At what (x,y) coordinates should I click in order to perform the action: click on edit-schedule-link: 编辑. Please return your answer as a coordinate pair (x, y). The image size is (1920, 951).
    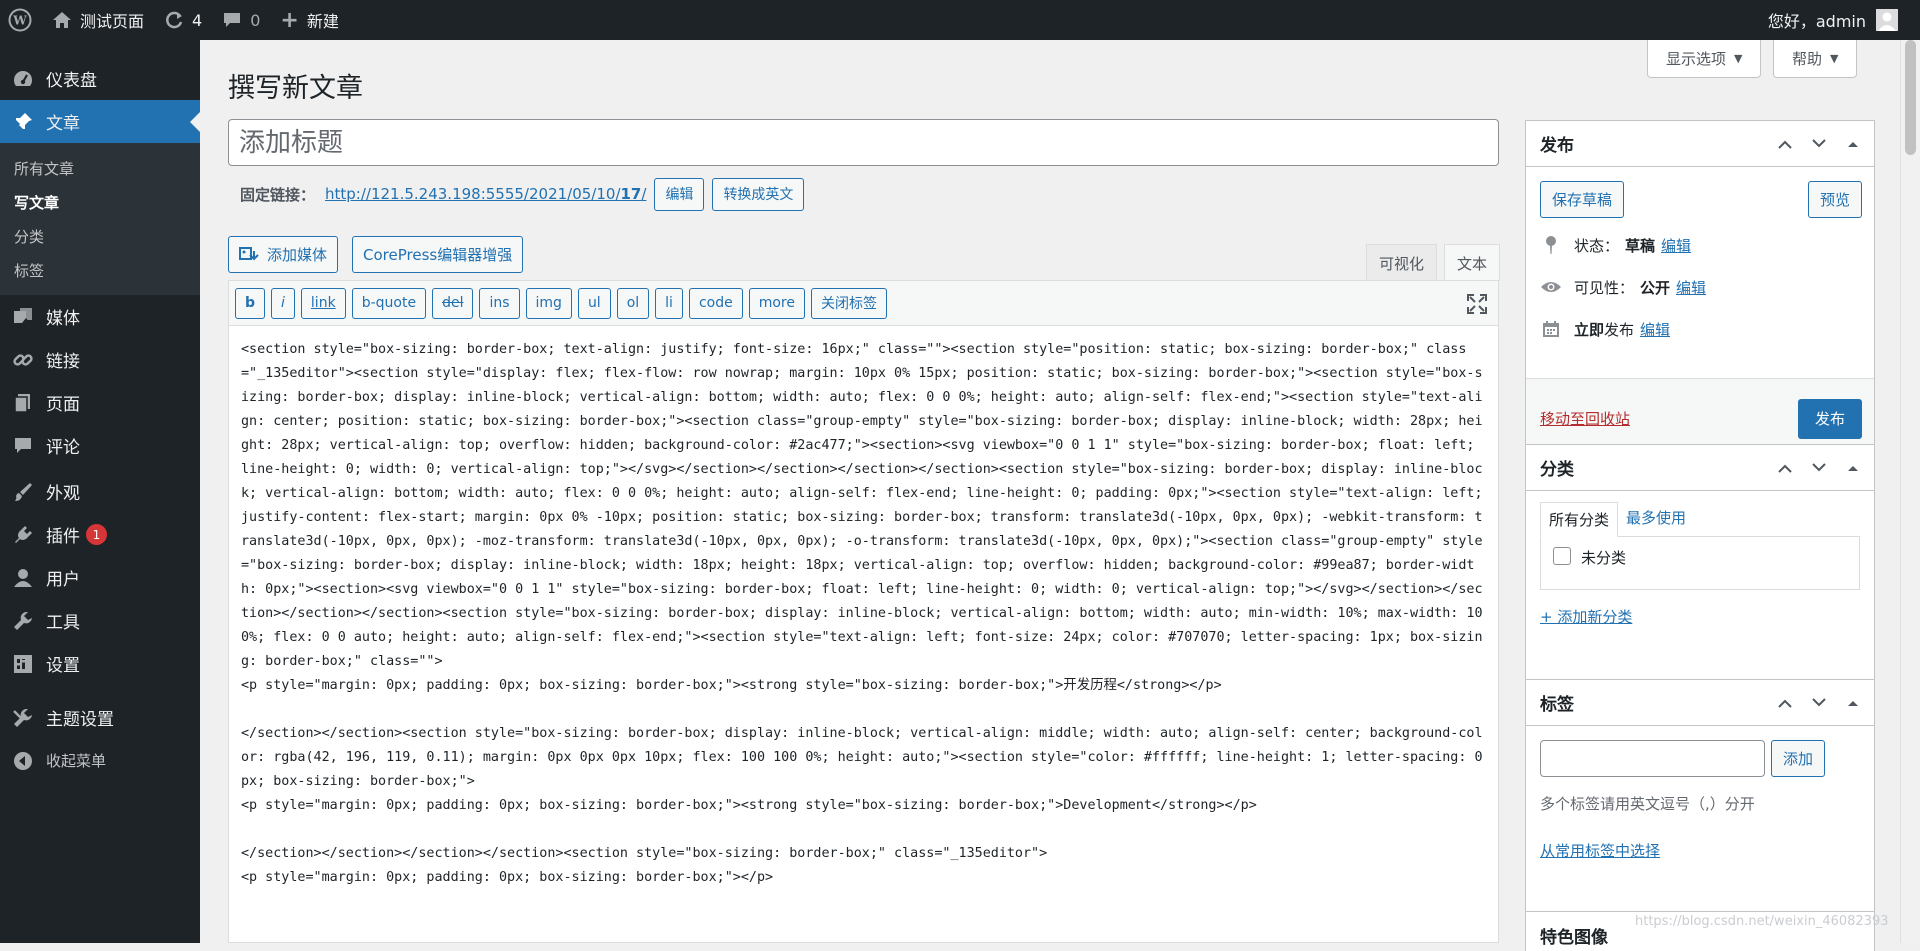
    Looking at the image, I should click on (1655, 329).